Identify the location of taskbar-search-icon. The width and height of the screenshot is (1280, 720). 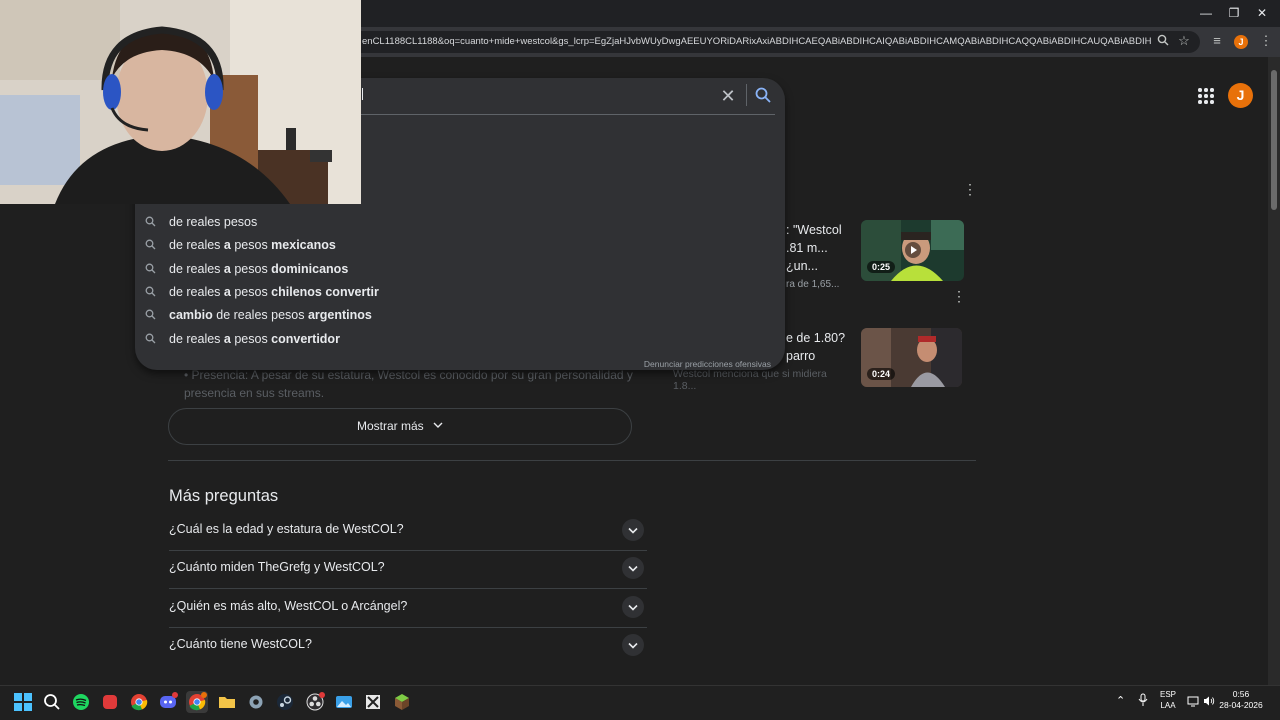
(52, 702).